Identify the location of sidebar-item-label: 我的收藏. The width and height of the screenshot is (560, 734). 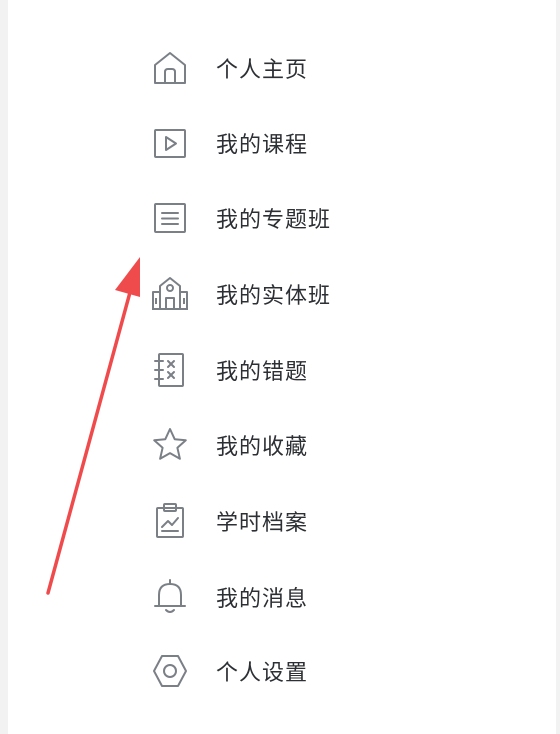
(262, 447).